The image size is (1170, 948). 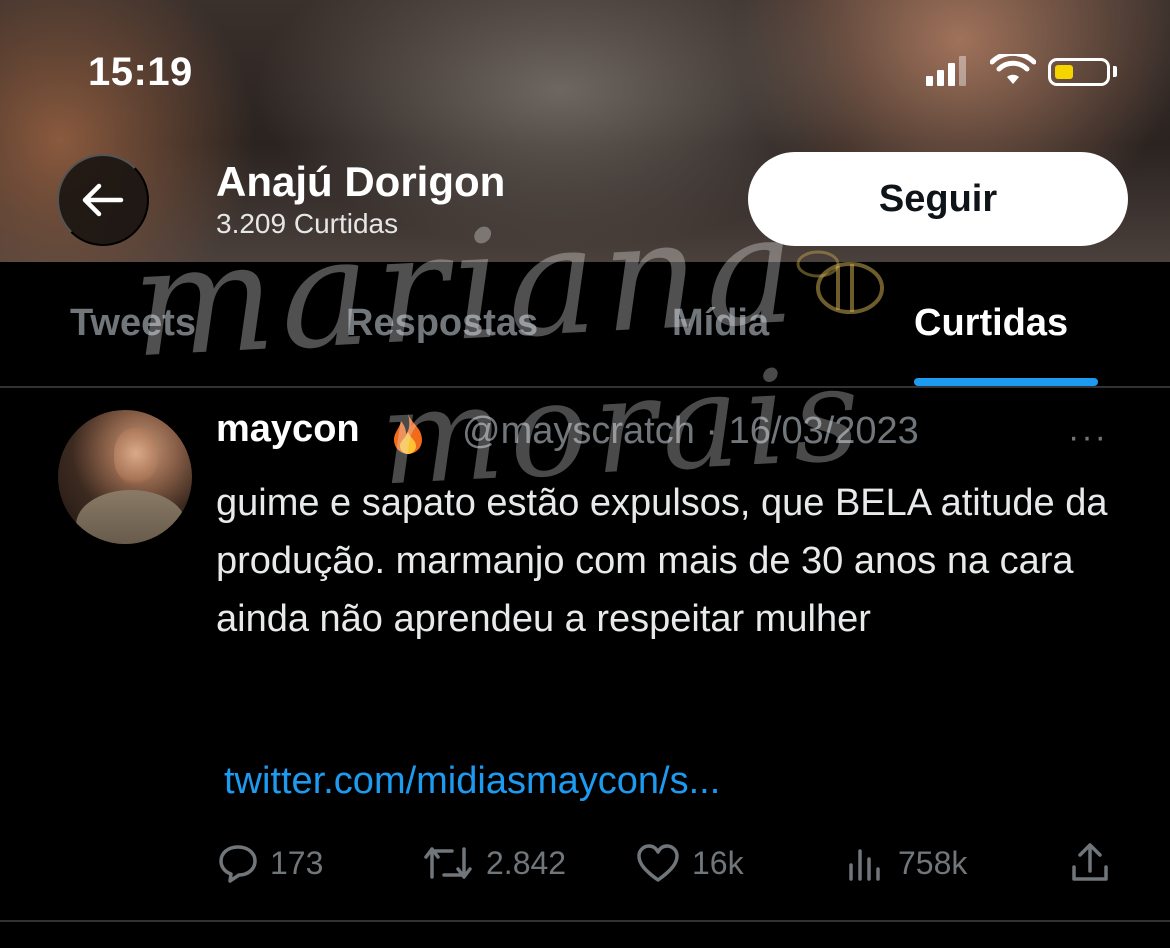 I want to click on reply-button: 173, so click(x=270, y=863).